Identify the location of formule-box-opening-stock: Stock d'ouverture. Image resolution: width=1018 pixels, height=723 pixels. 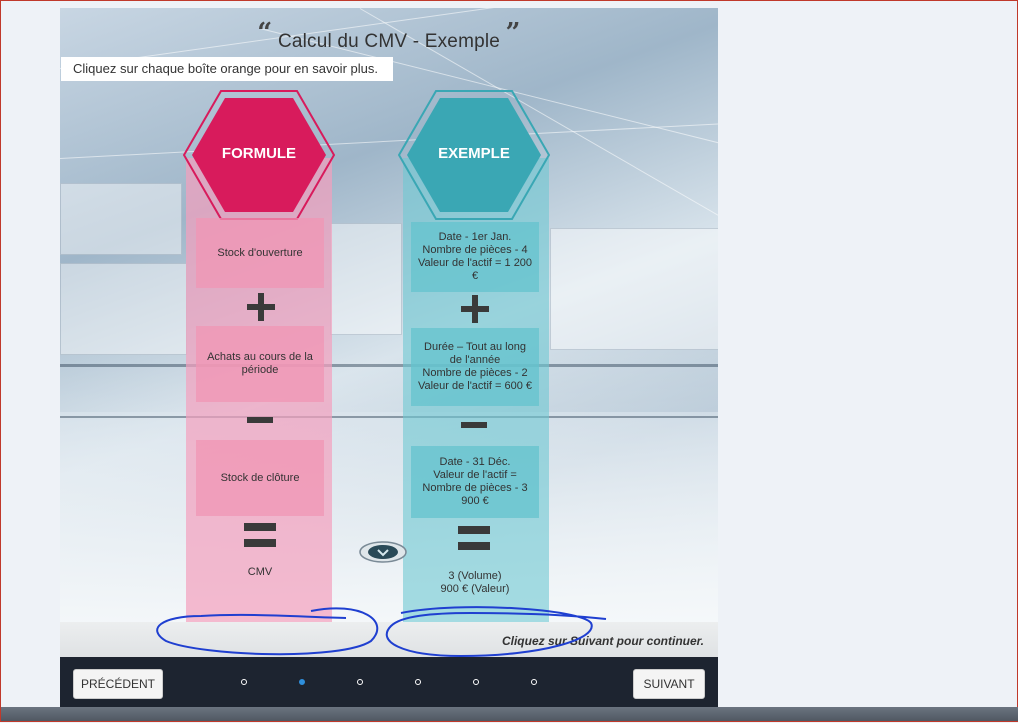
(260, 253).